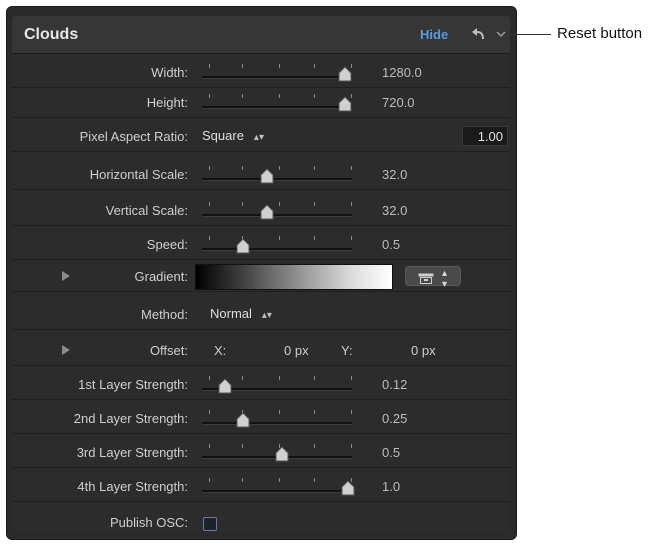  Describe the element at coordinates (146, 210) in the screenshot. I see `param-label: Vertical Scale:` at that location.